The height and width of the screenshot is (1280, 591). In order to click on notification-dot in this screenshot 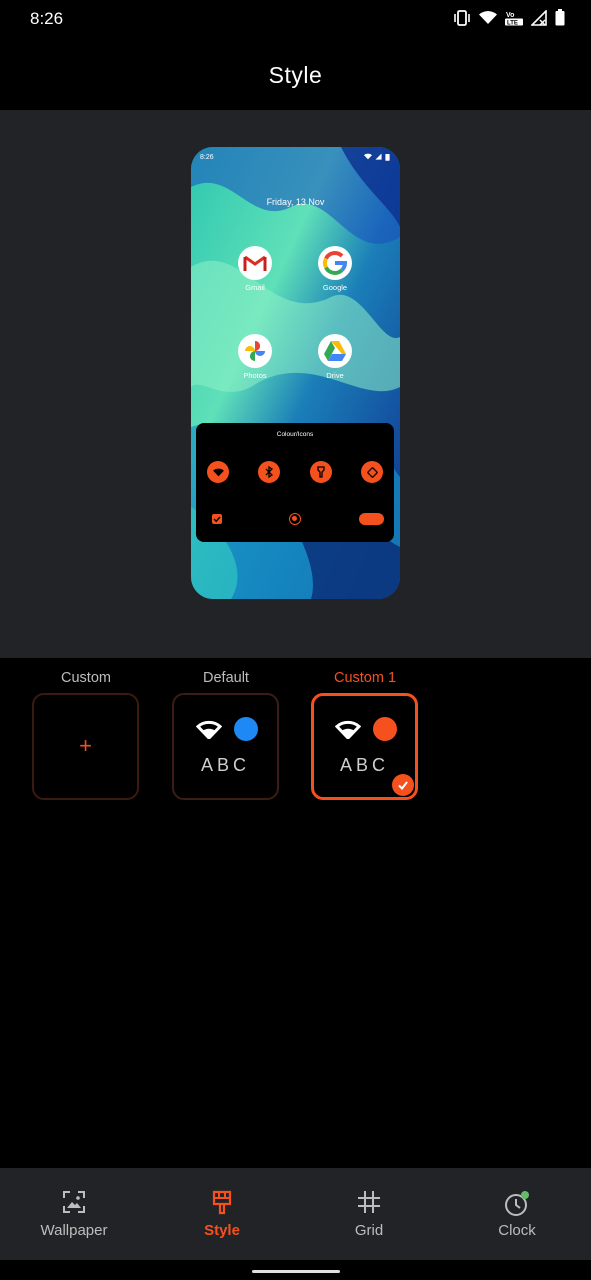, I will do `click(525, 1195)`.